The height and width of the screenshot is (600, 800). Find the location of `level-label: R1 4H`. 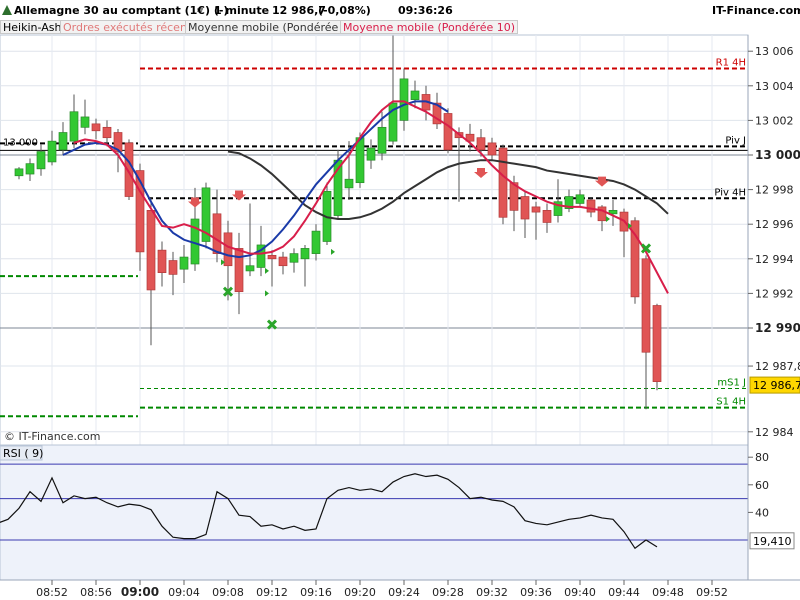

level-label: R1 4H is located at coordinates (731, 63).